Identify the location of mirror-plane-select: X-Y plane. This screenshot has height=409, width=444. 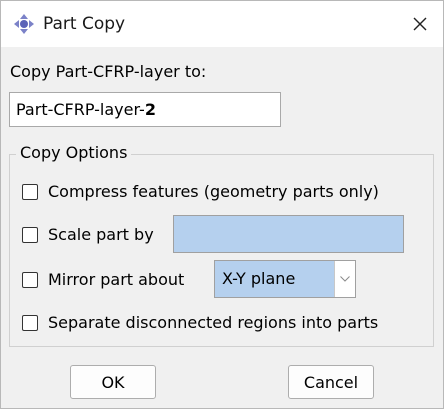
(285, 279).